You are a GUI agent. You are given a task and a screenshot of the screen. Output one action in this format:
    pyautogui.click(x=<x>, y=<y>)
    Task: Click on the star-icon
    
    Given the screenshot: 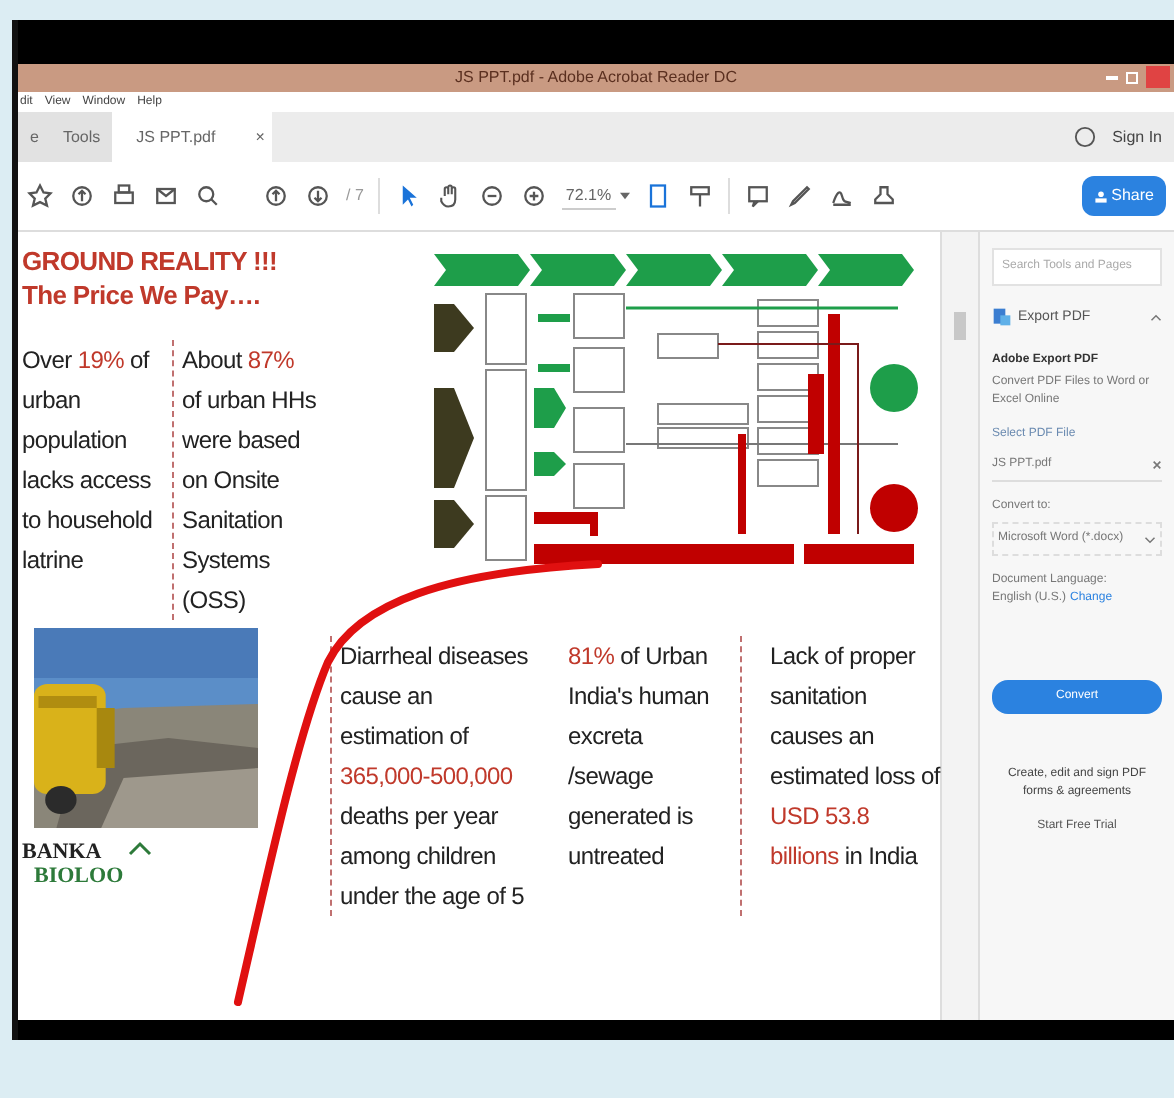 What is the action you would take?
    pyautogui.click(x=40, y=196)
    